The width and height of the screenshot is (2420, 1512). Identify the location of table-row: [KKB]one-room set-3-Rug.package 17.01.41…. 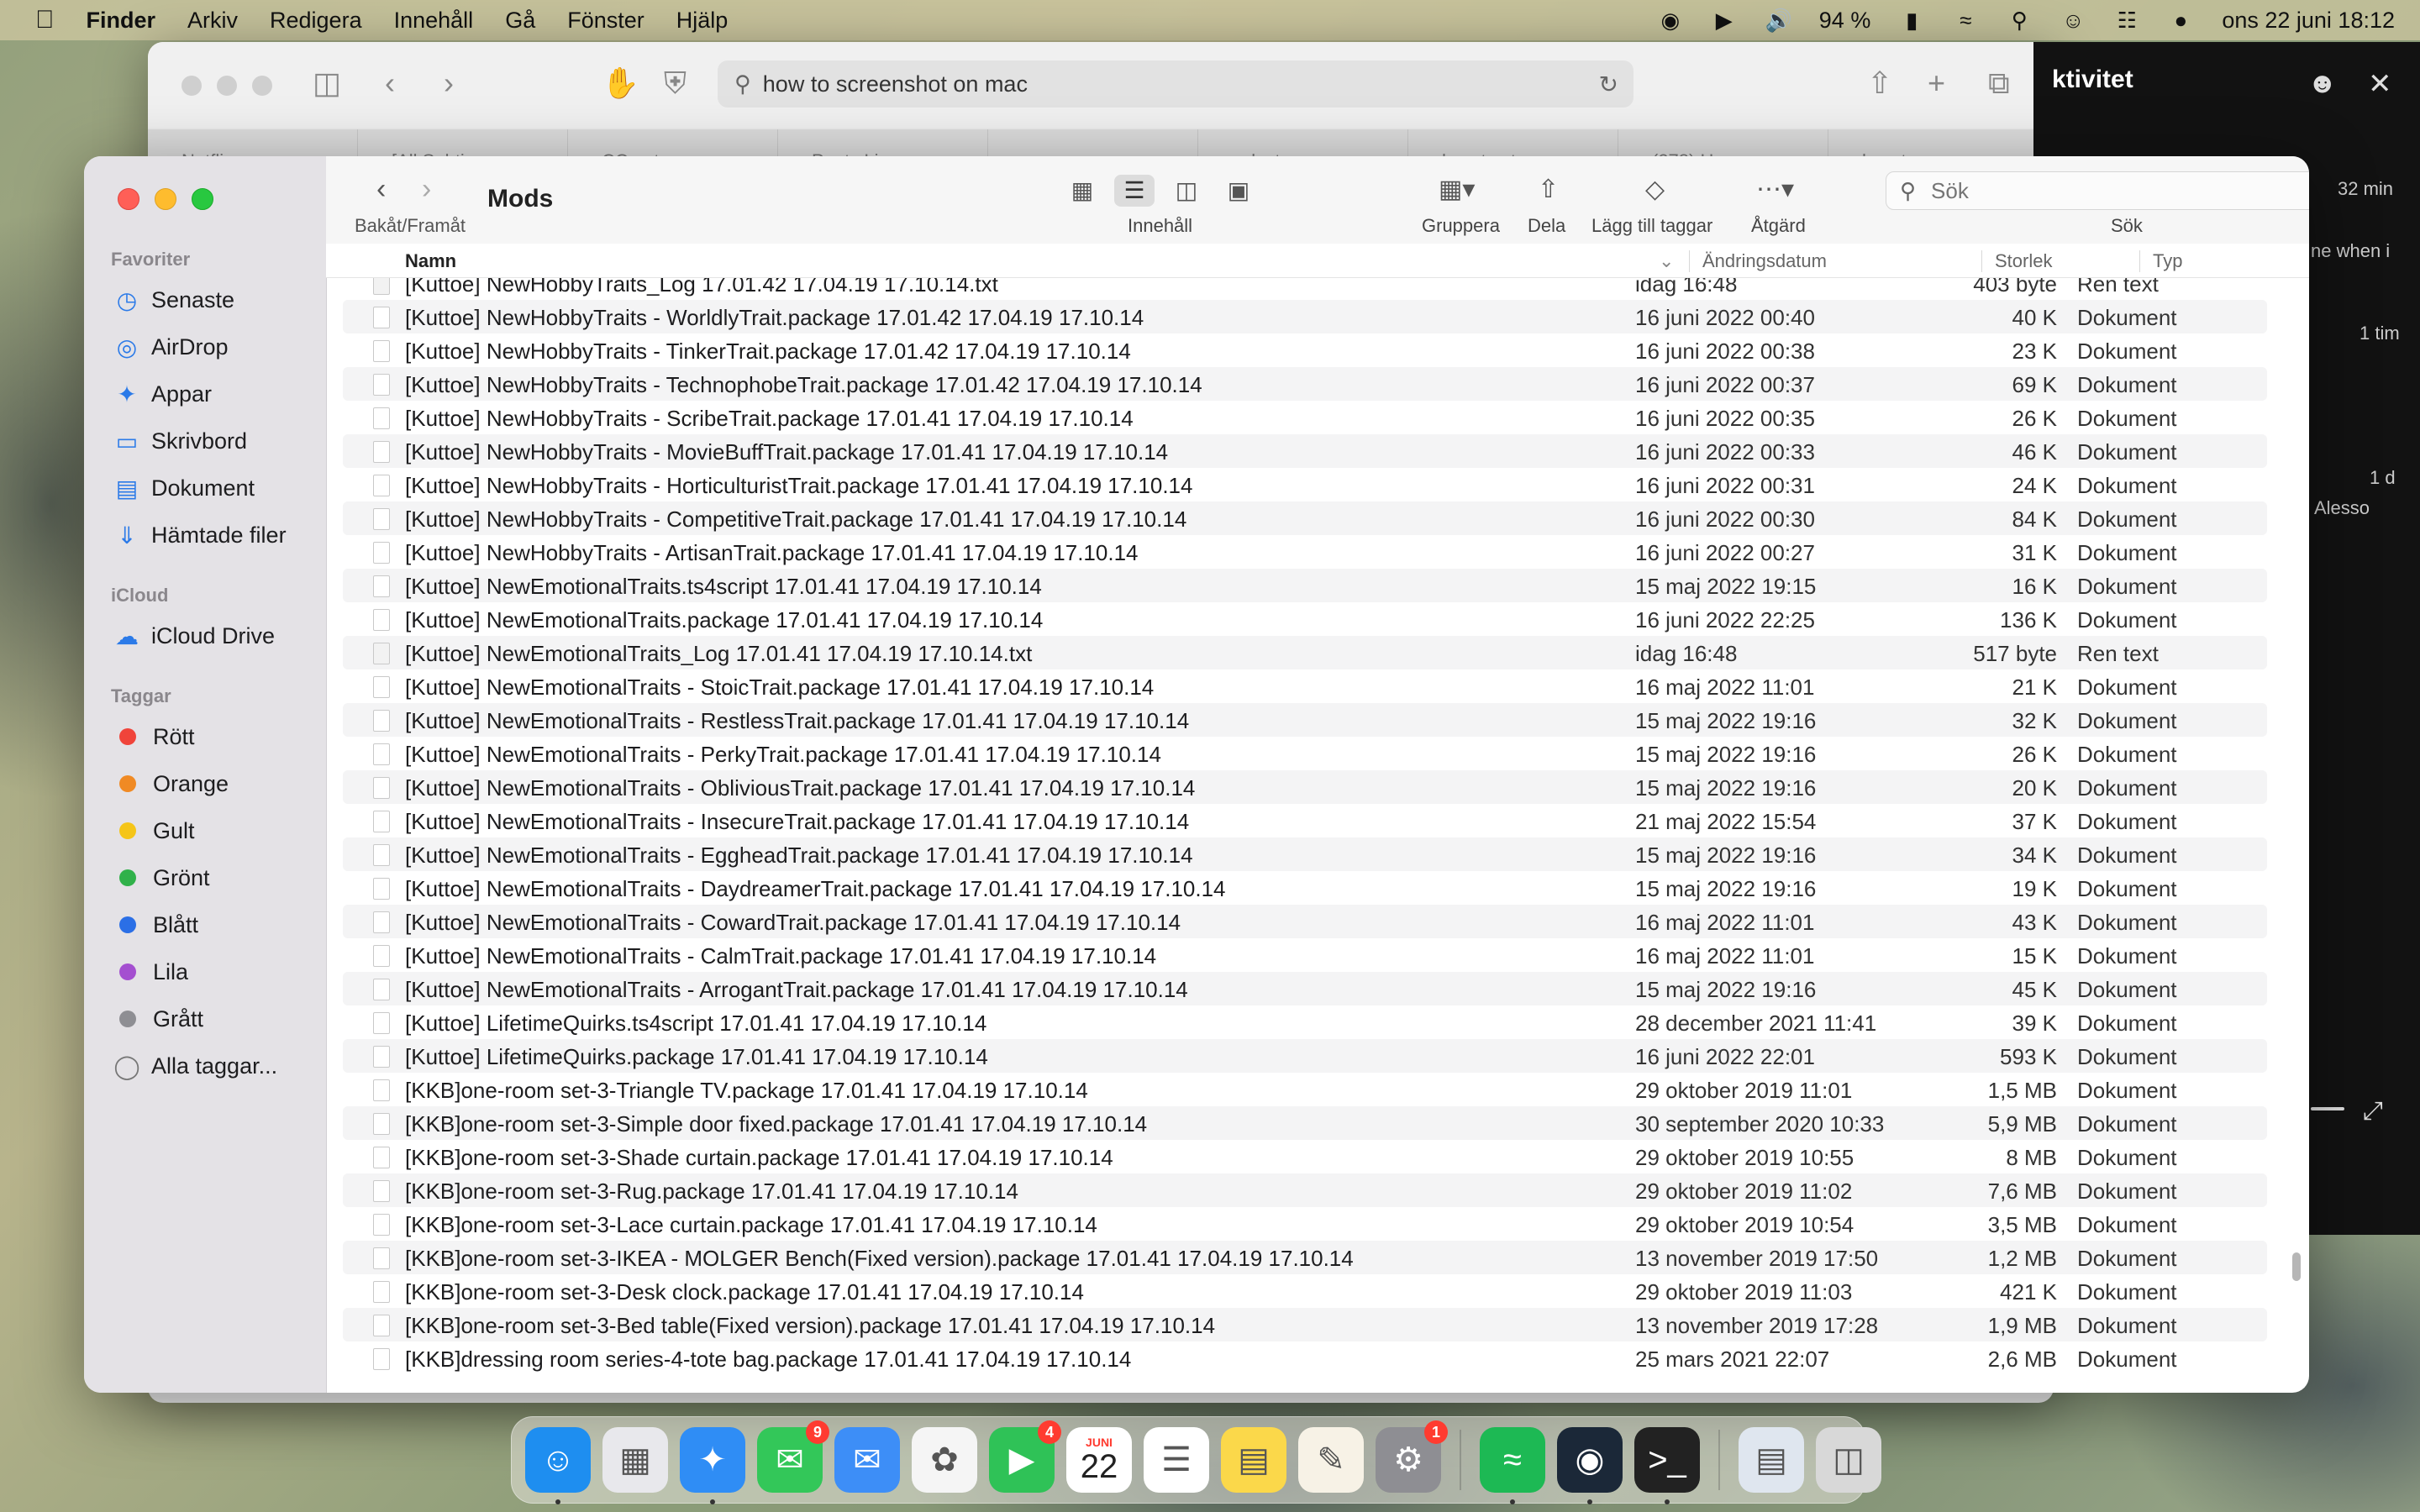
(1305, 1190).